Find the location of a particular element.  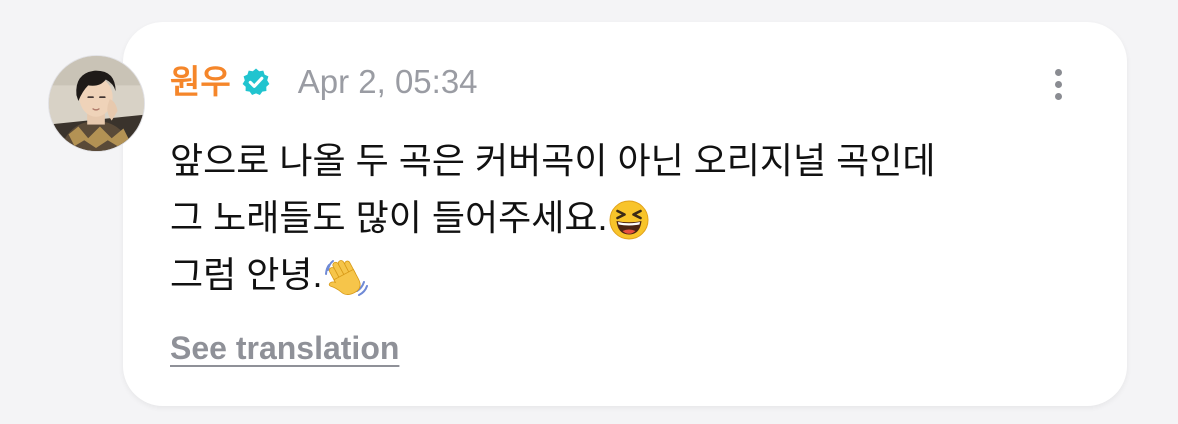

more-options-button is located at coordinates (1058, 84).